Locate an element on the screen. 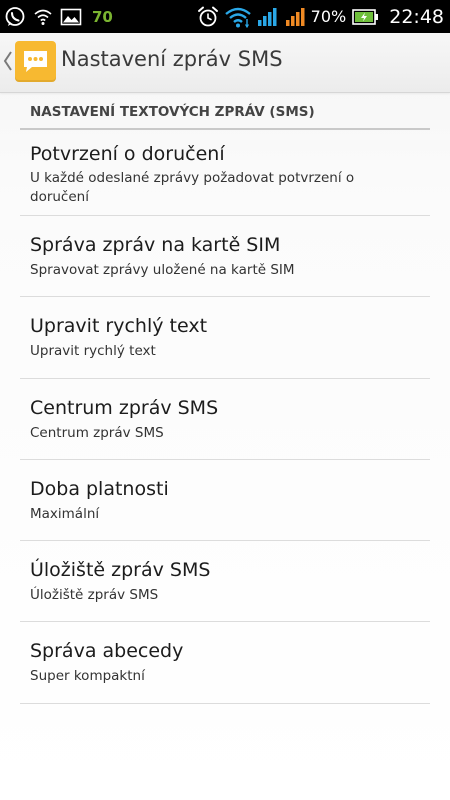 The width and height of the screenshot is (450, 800). action-bar: Nastavení zpráv SMS is located at coordinates (225, 63).